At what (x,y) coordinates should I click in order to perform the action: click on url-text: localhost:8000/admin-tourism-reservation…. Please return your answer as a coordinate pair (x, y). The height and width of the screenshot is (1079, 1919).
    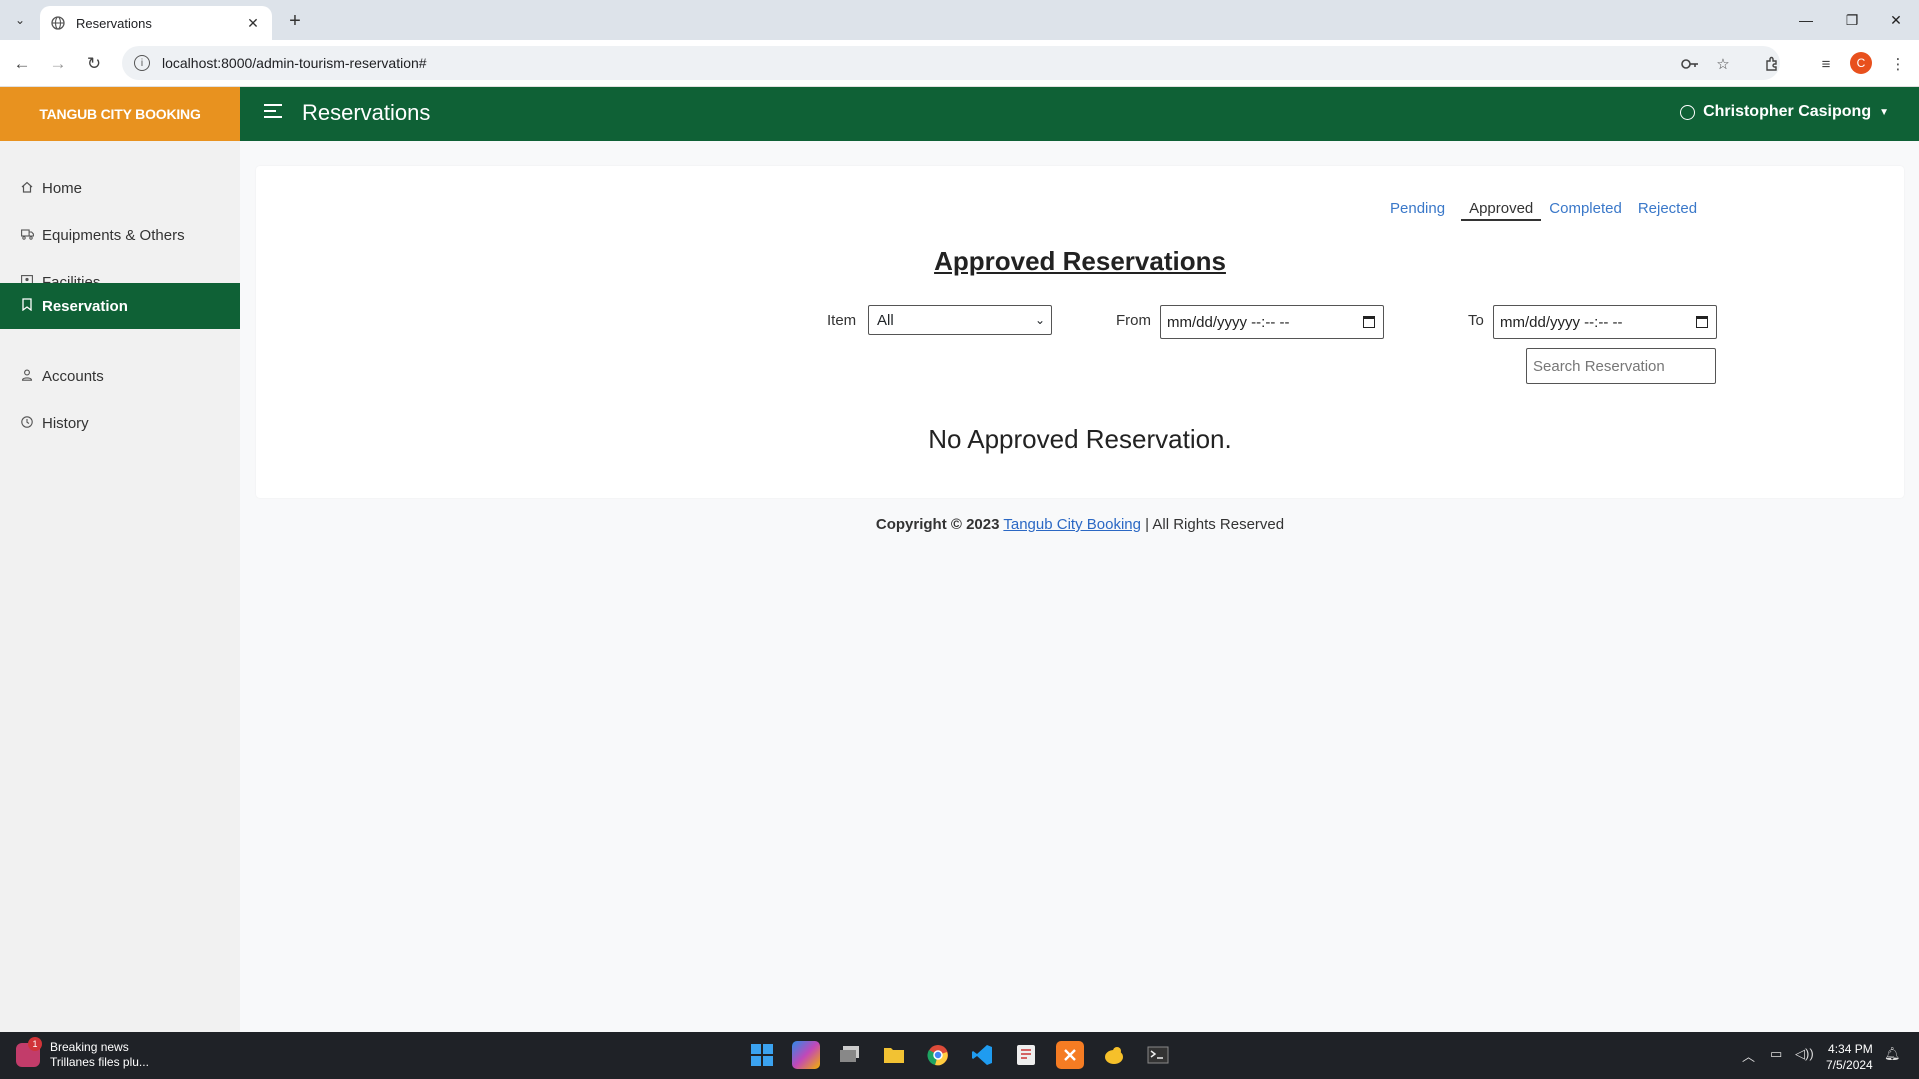
    Looking at the image, I should click on (294, 63).